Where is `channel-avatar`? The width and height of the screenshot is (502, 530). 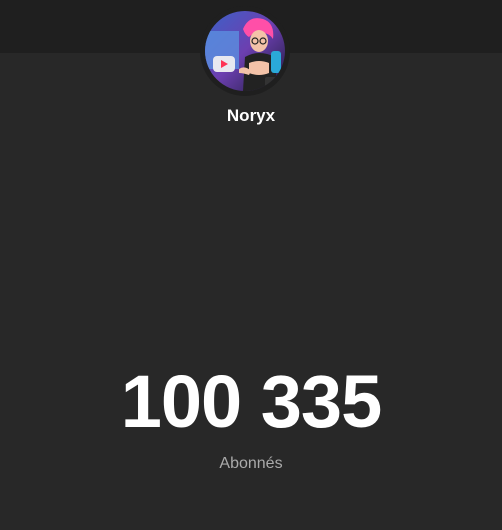
channel-avatar is located at coordinates (245, 51).